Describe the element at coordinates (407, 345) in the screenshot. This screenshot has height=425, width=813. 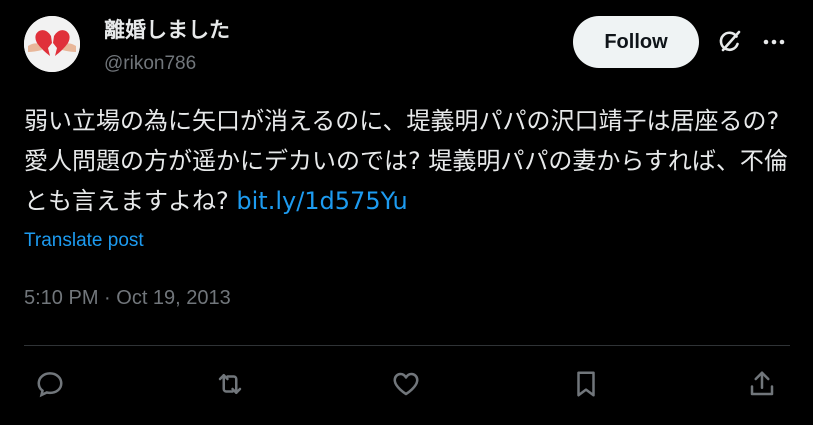
I see `divider` at that location.